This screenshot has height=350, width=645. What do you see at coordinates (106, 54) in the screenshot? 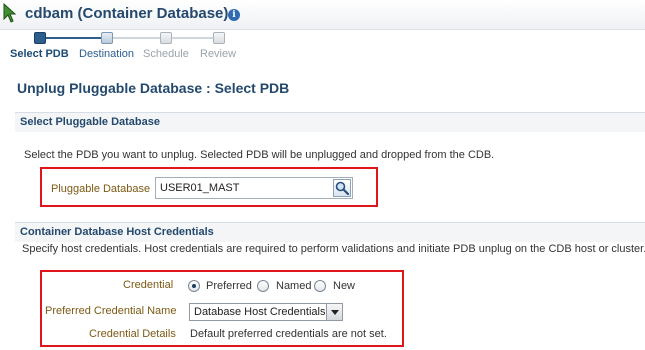
I see `train-label-destination: Destination` at bounding box center [106, 54].